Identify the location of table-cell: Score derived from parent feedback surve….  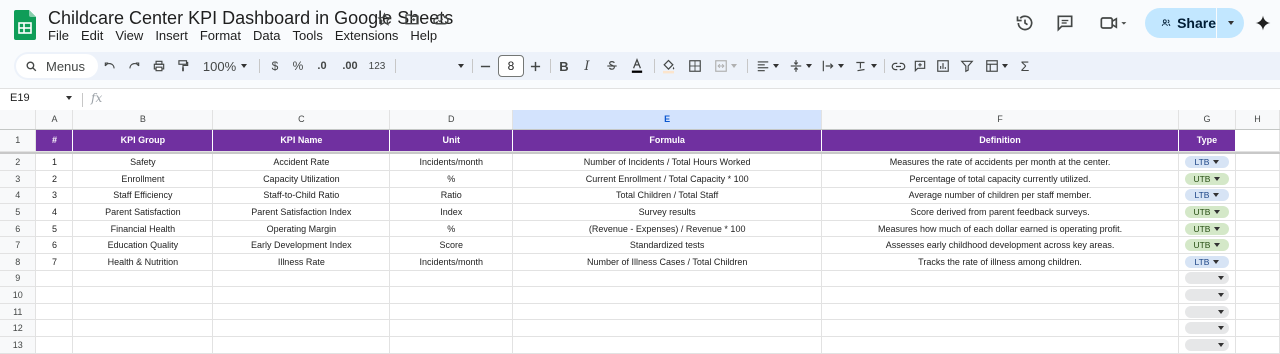
(1000, 212).